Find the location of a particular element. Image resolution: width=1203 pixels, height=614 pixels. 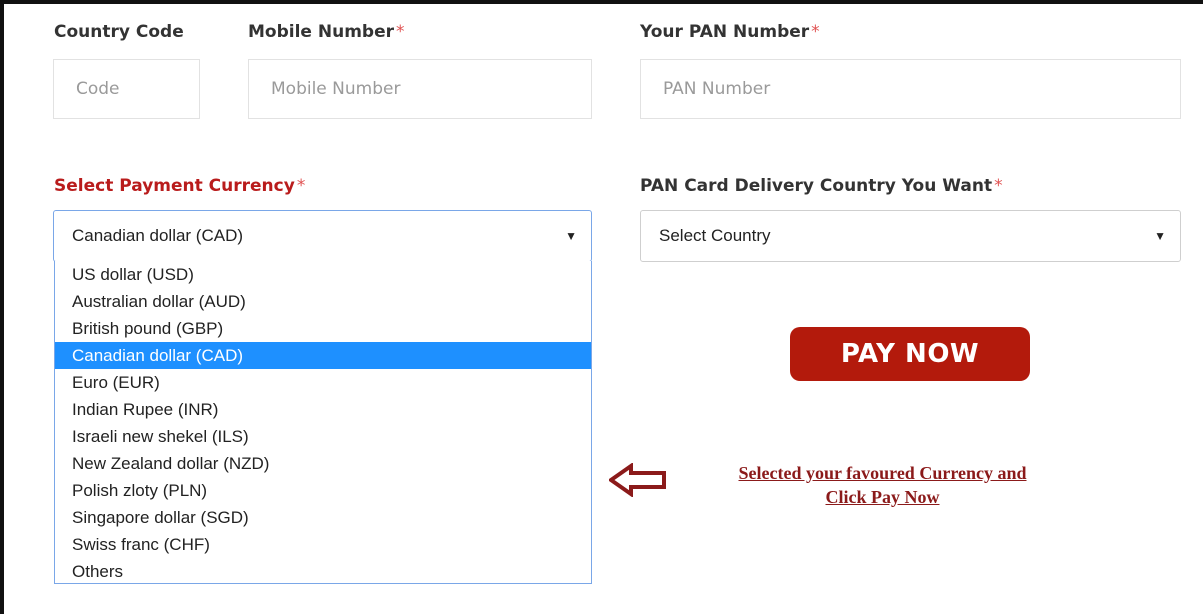

currency-option: Others is located at coordinates (323, 571).